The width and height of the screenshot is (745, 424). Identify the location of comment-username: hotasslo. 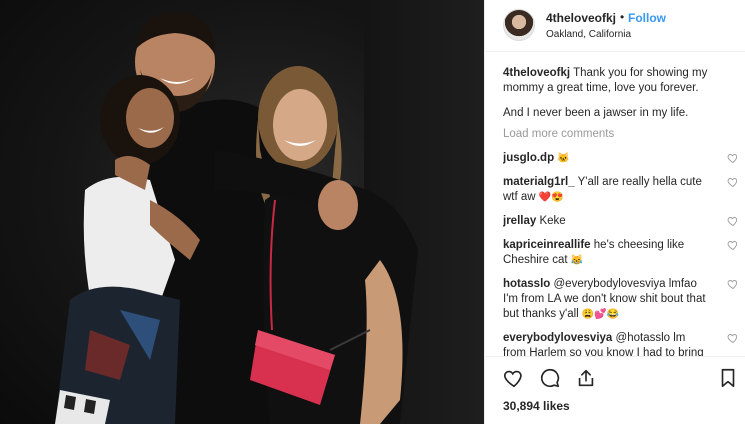
(526, 284).